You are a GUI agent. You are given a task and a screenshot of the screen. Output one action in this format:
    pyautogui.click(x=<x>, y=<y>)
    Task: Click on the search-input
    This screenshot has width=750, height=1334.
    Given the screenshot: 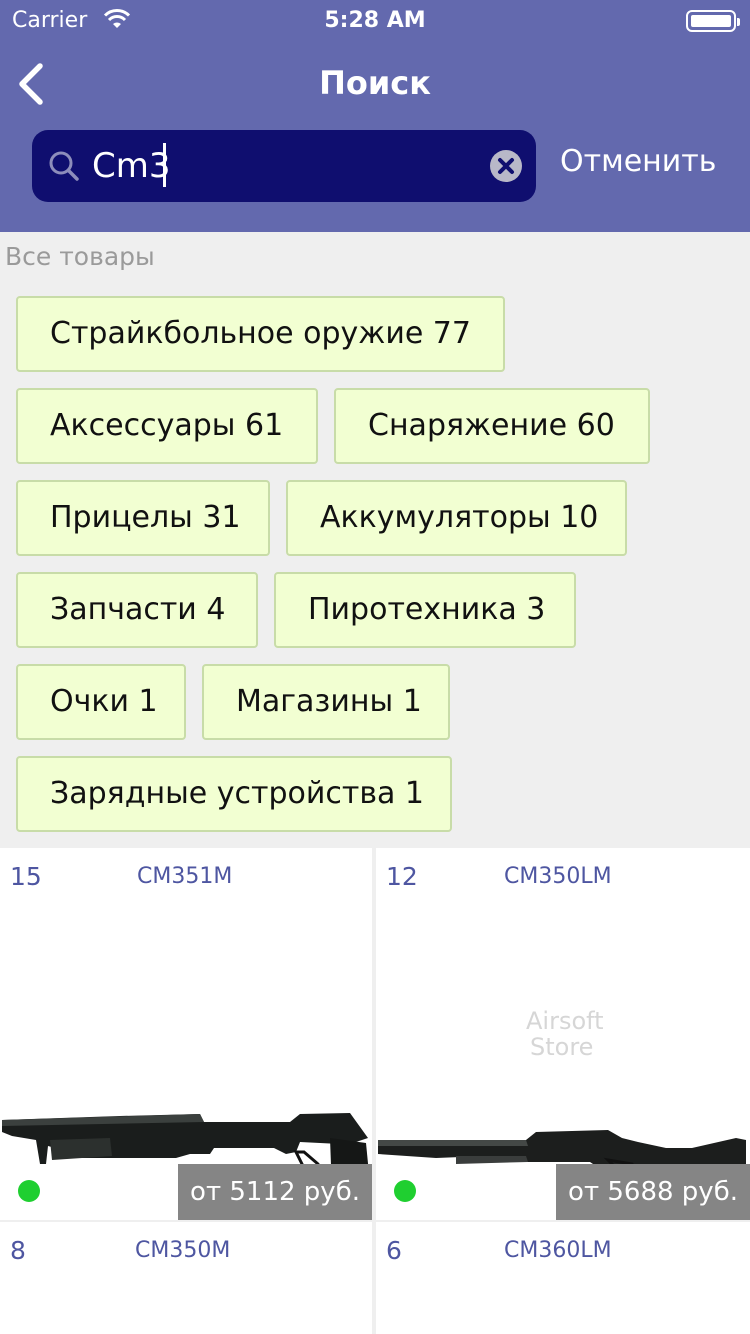 What is the action you would take?
    pyautogui.click(x=282, y=166)
    